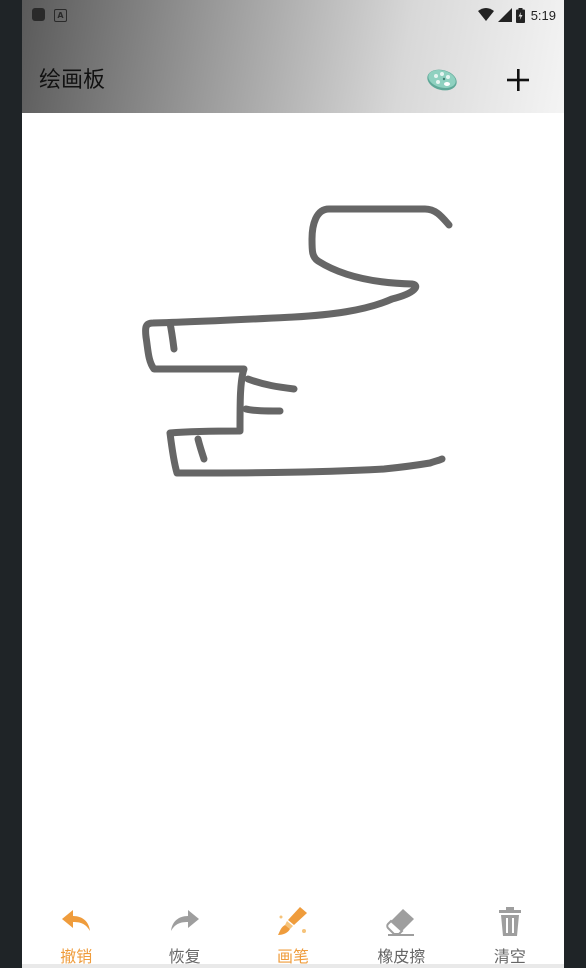 The width and height of the screenshot is (586, 968). What do you see at coordinates (293, 56) in the screenshot?
I see `app-bar: A 5:19 绘画板` at bounding box center [293, 56].